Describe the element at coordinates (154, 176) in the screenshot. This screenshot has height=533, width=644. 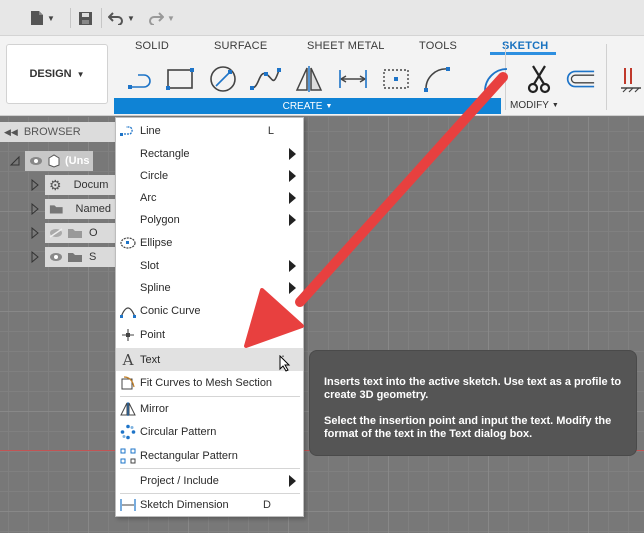
I see `menu-item-label: Circle` at that location.